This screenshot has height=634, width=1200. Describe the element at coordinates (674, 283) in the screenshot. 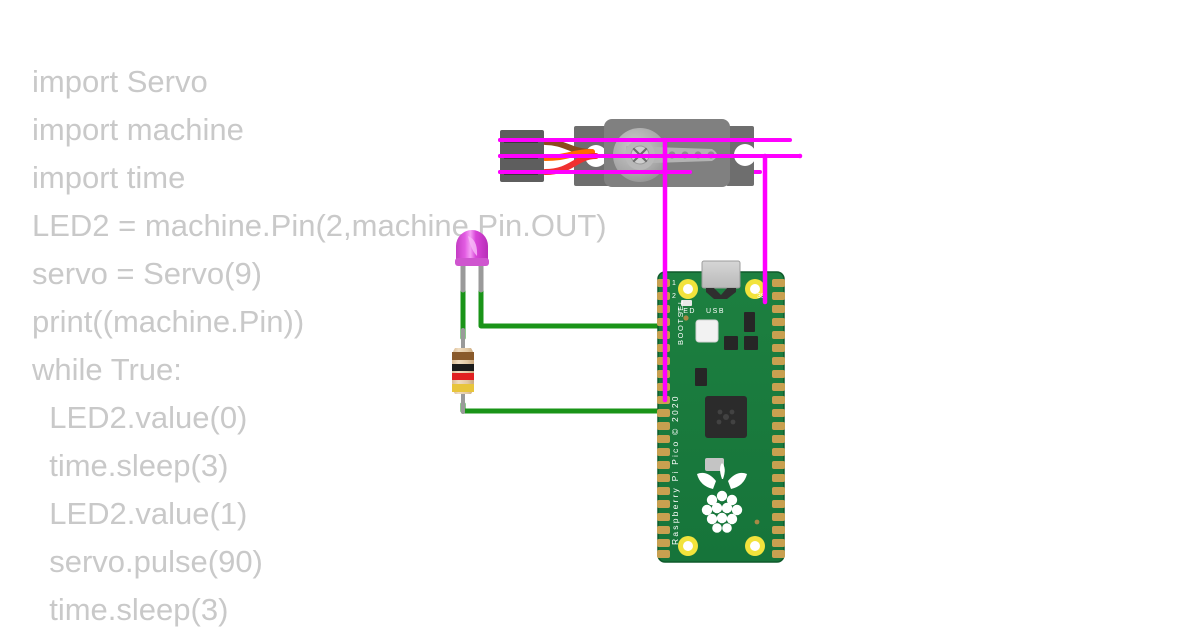

I see `pico-pin-label-1: 1` at that location.